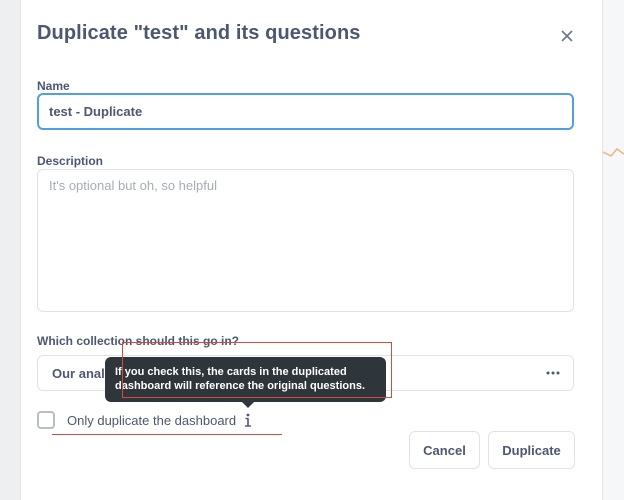  What do you see at coordinates (167, 434) in the screenshot?
I see `annotation-underline` at bounding box center [167, 434].